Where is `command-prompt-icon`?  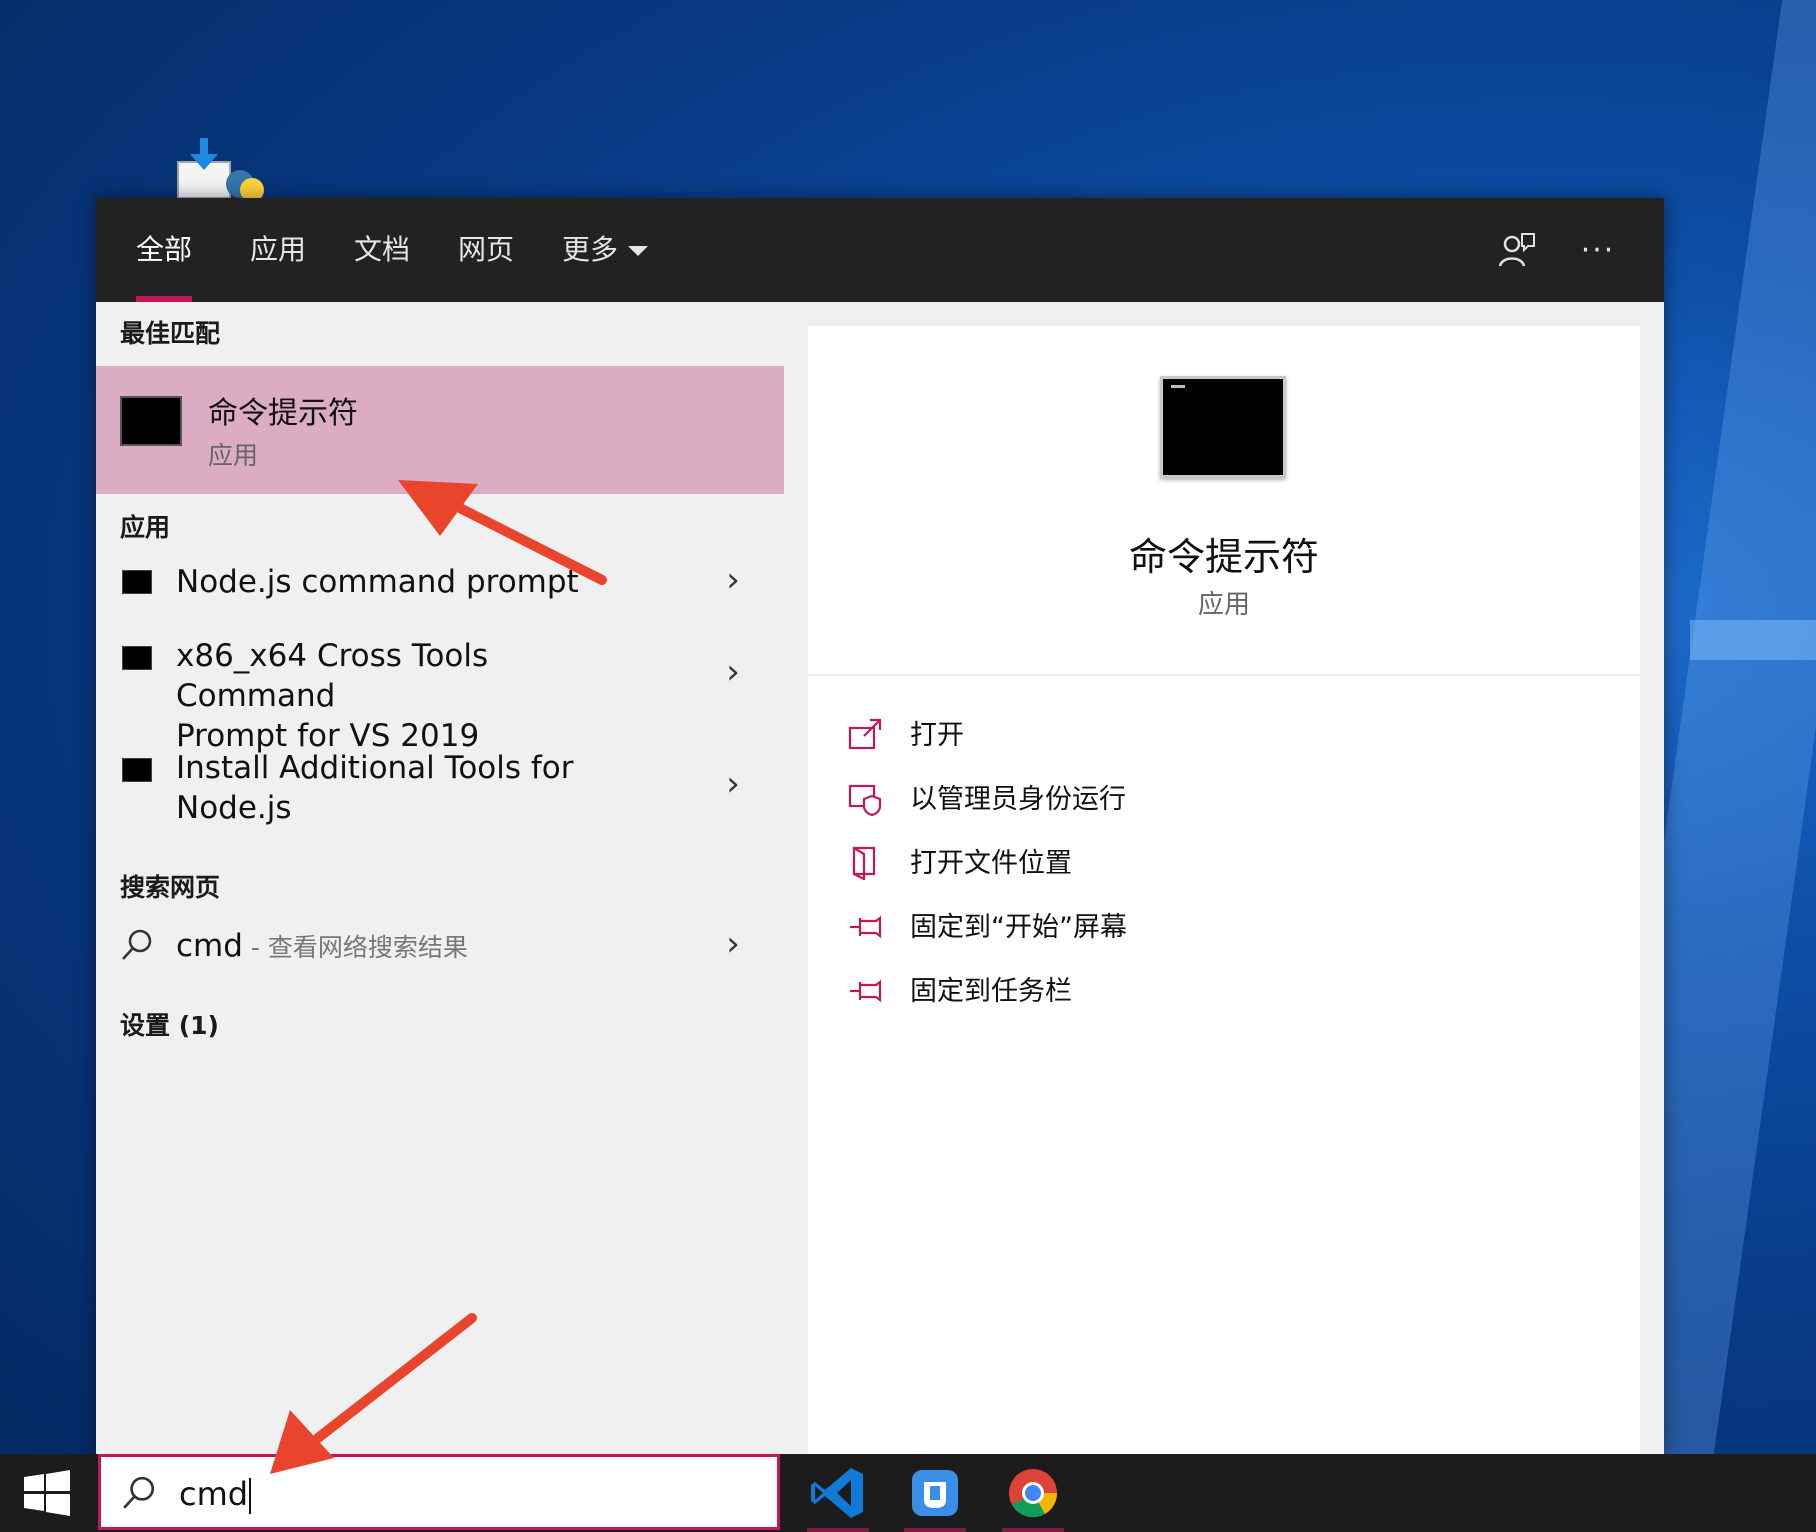
command-prompt-icon is located at coordinates (151, 421).